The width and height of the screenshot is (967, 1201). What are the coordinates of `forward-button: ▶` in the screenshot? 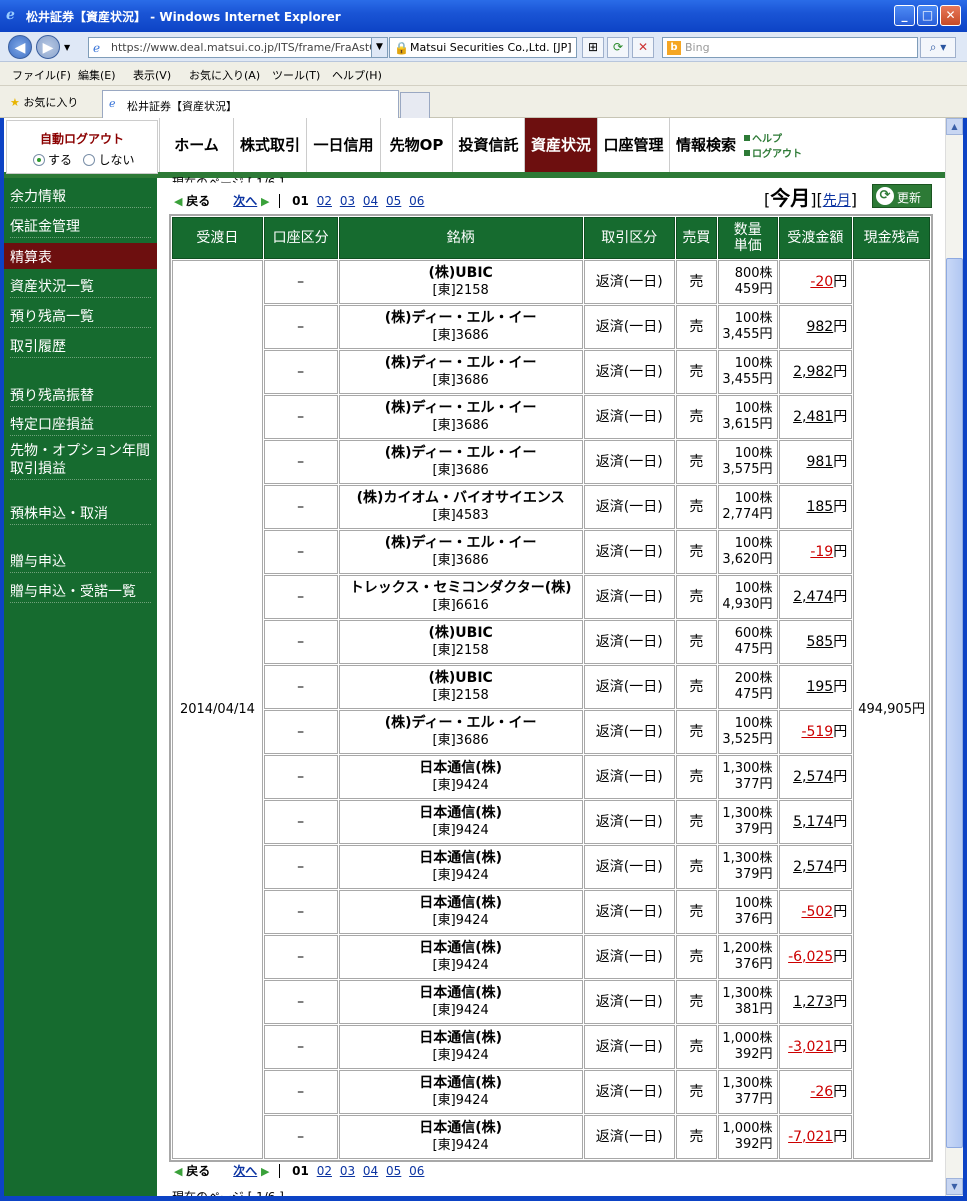 It's located at (48, 47).